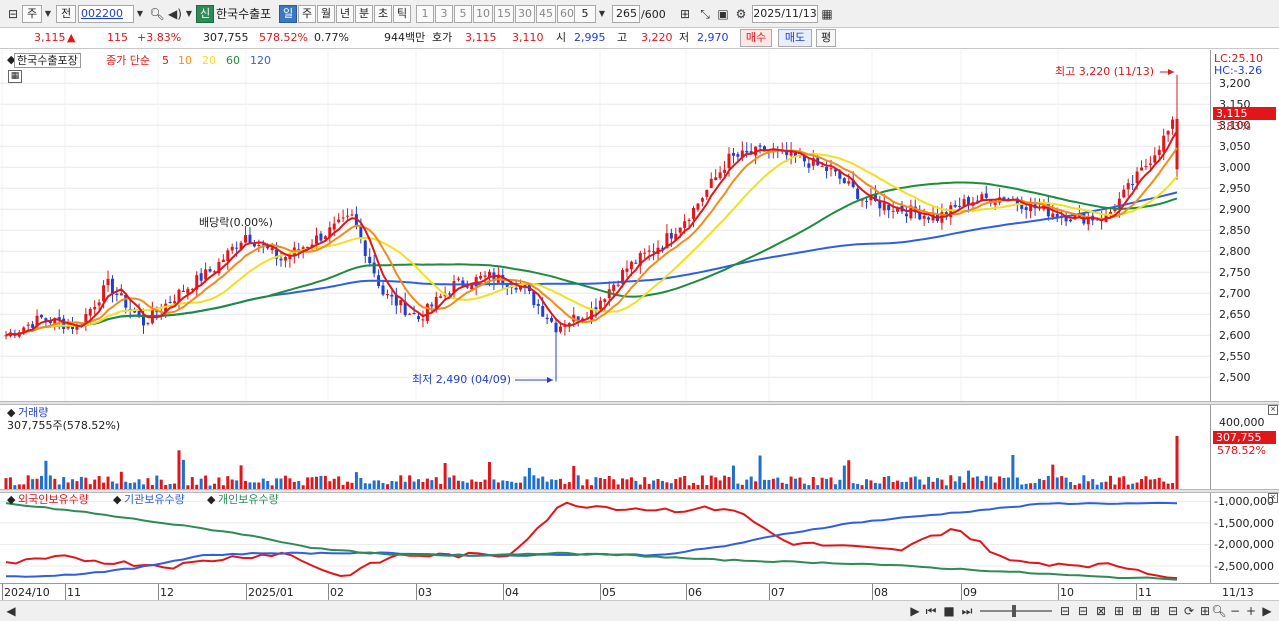 The height and width of the screenshot is (621, 1279). Describe the element at coordinates (233, 60) in the screenshot. I see `ma-legend-60: 60` at that location.